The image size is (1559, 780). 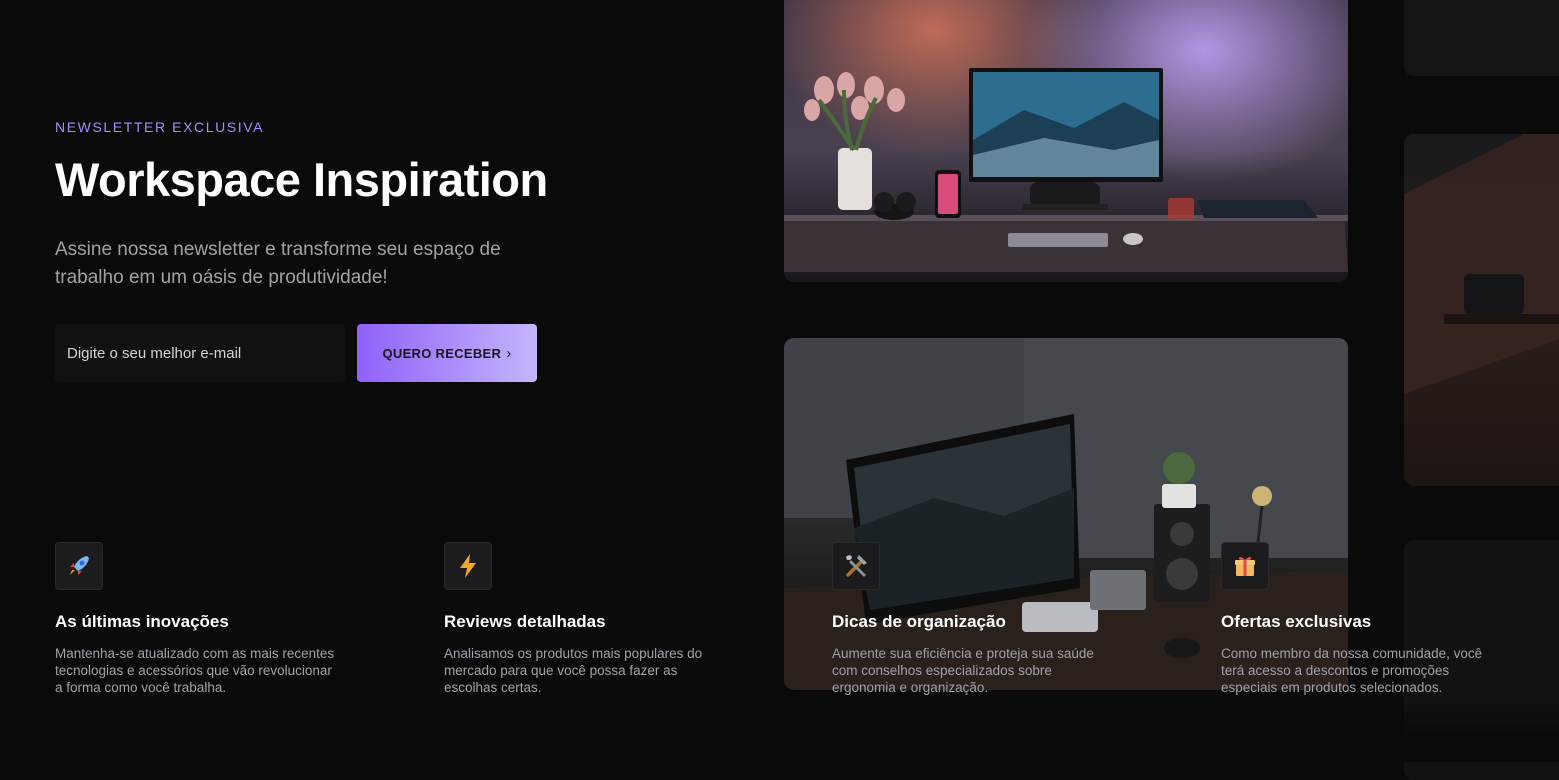 I want to click on subscribe-button: QUERO RECEBER ›, so click(x=447, y=353).